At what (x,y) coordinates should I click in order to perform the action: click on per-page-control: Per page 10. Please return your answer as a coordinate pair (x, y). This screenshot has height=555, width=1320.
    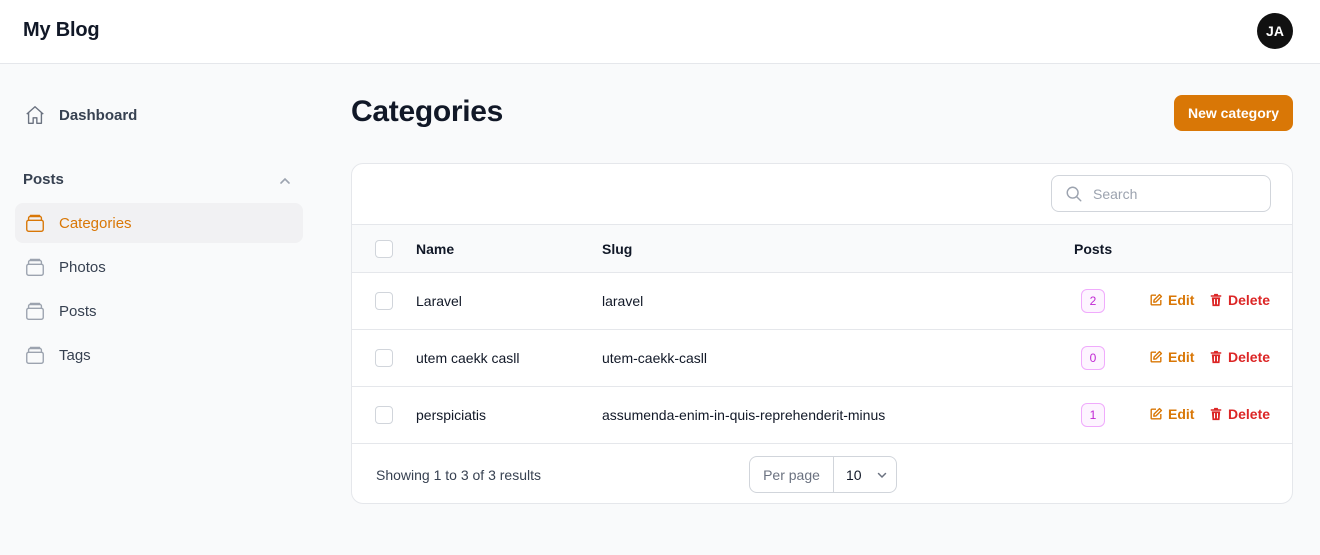
    Looking at the image, I should click on (823, 474).